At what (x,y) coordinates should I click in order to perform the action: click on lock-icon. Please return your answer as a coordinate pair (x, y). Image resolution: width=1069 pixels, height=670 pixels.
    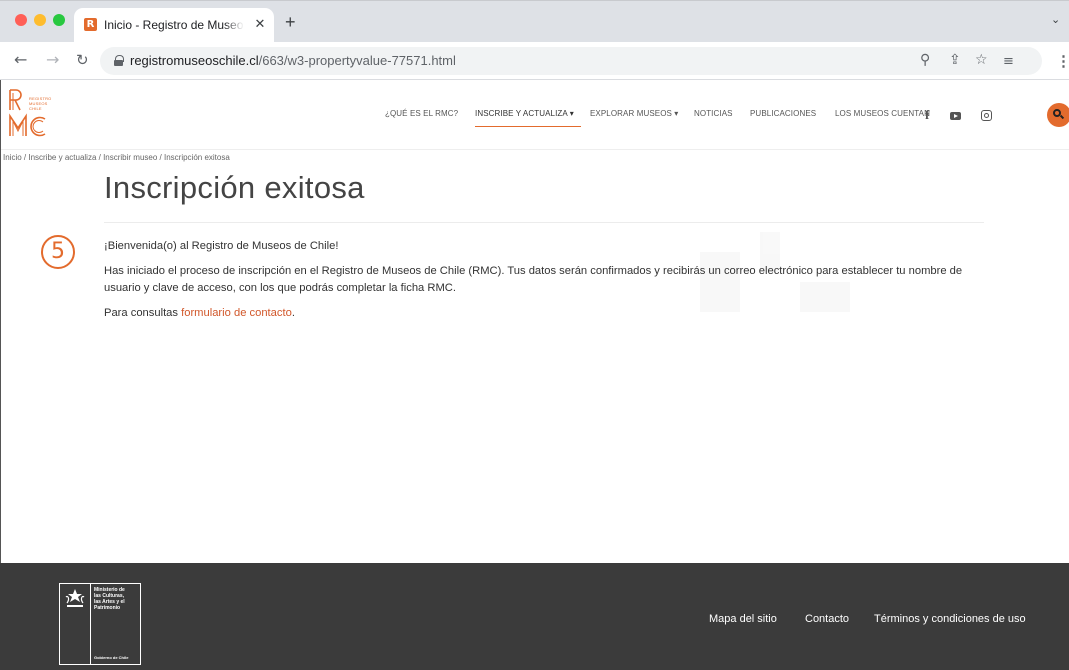
    Looking at the image, I should click on (119, 60).